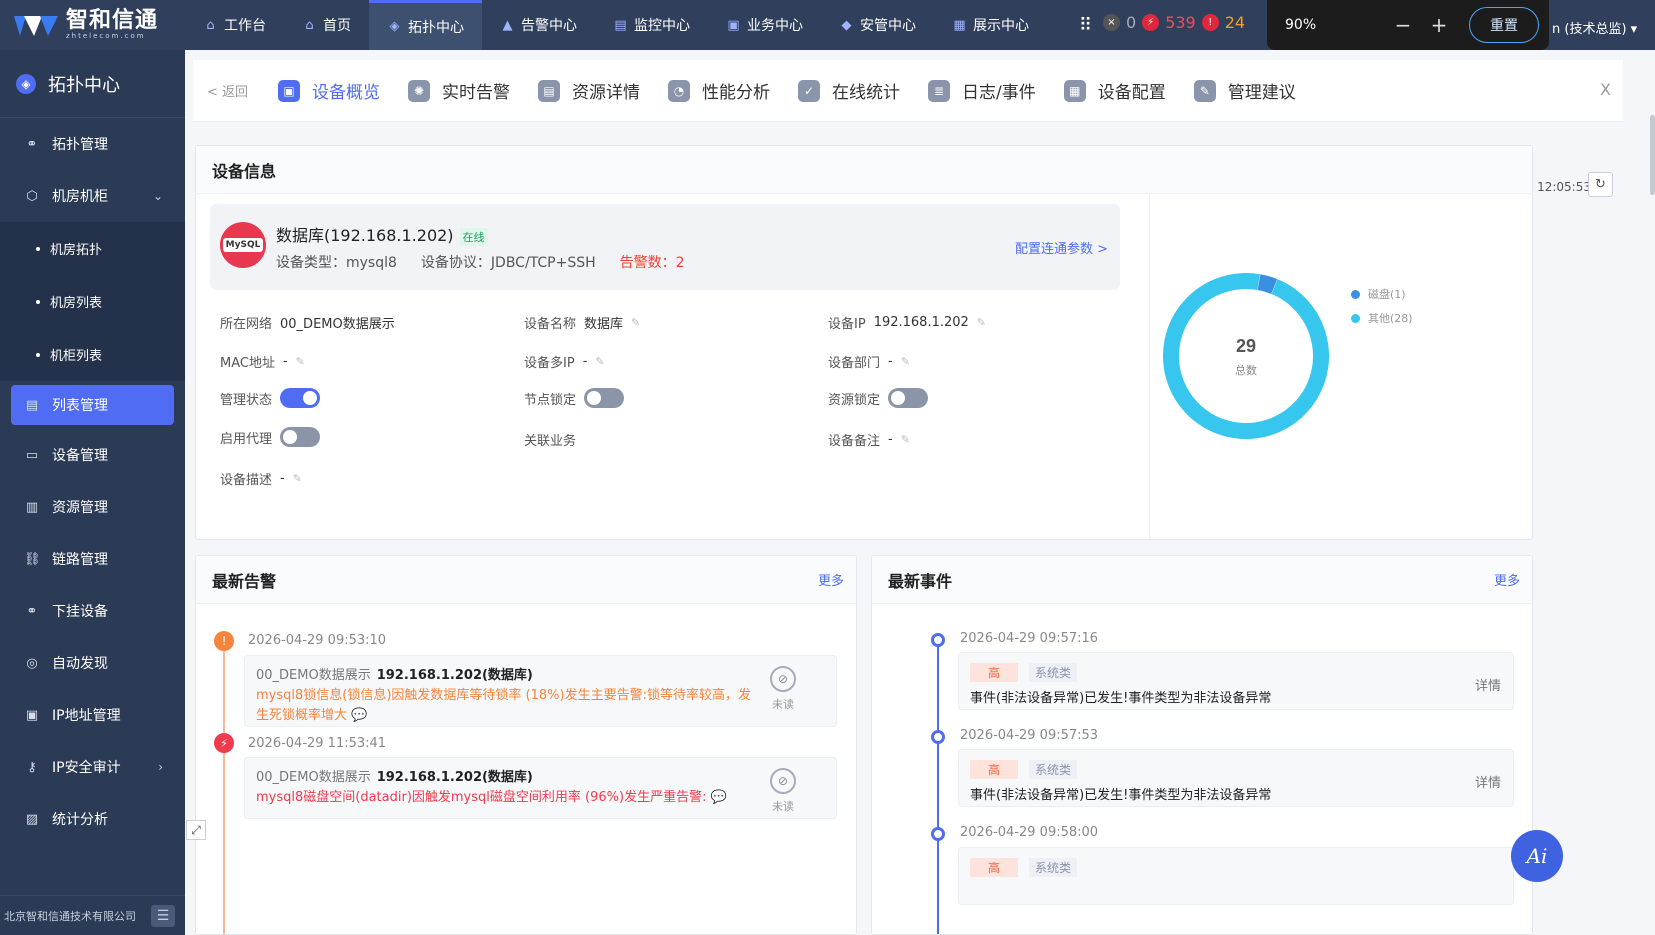 This screenshot has width=1655, height=935. I want to click on field-dept: 设备部门 - ✎, so click(869, 361).